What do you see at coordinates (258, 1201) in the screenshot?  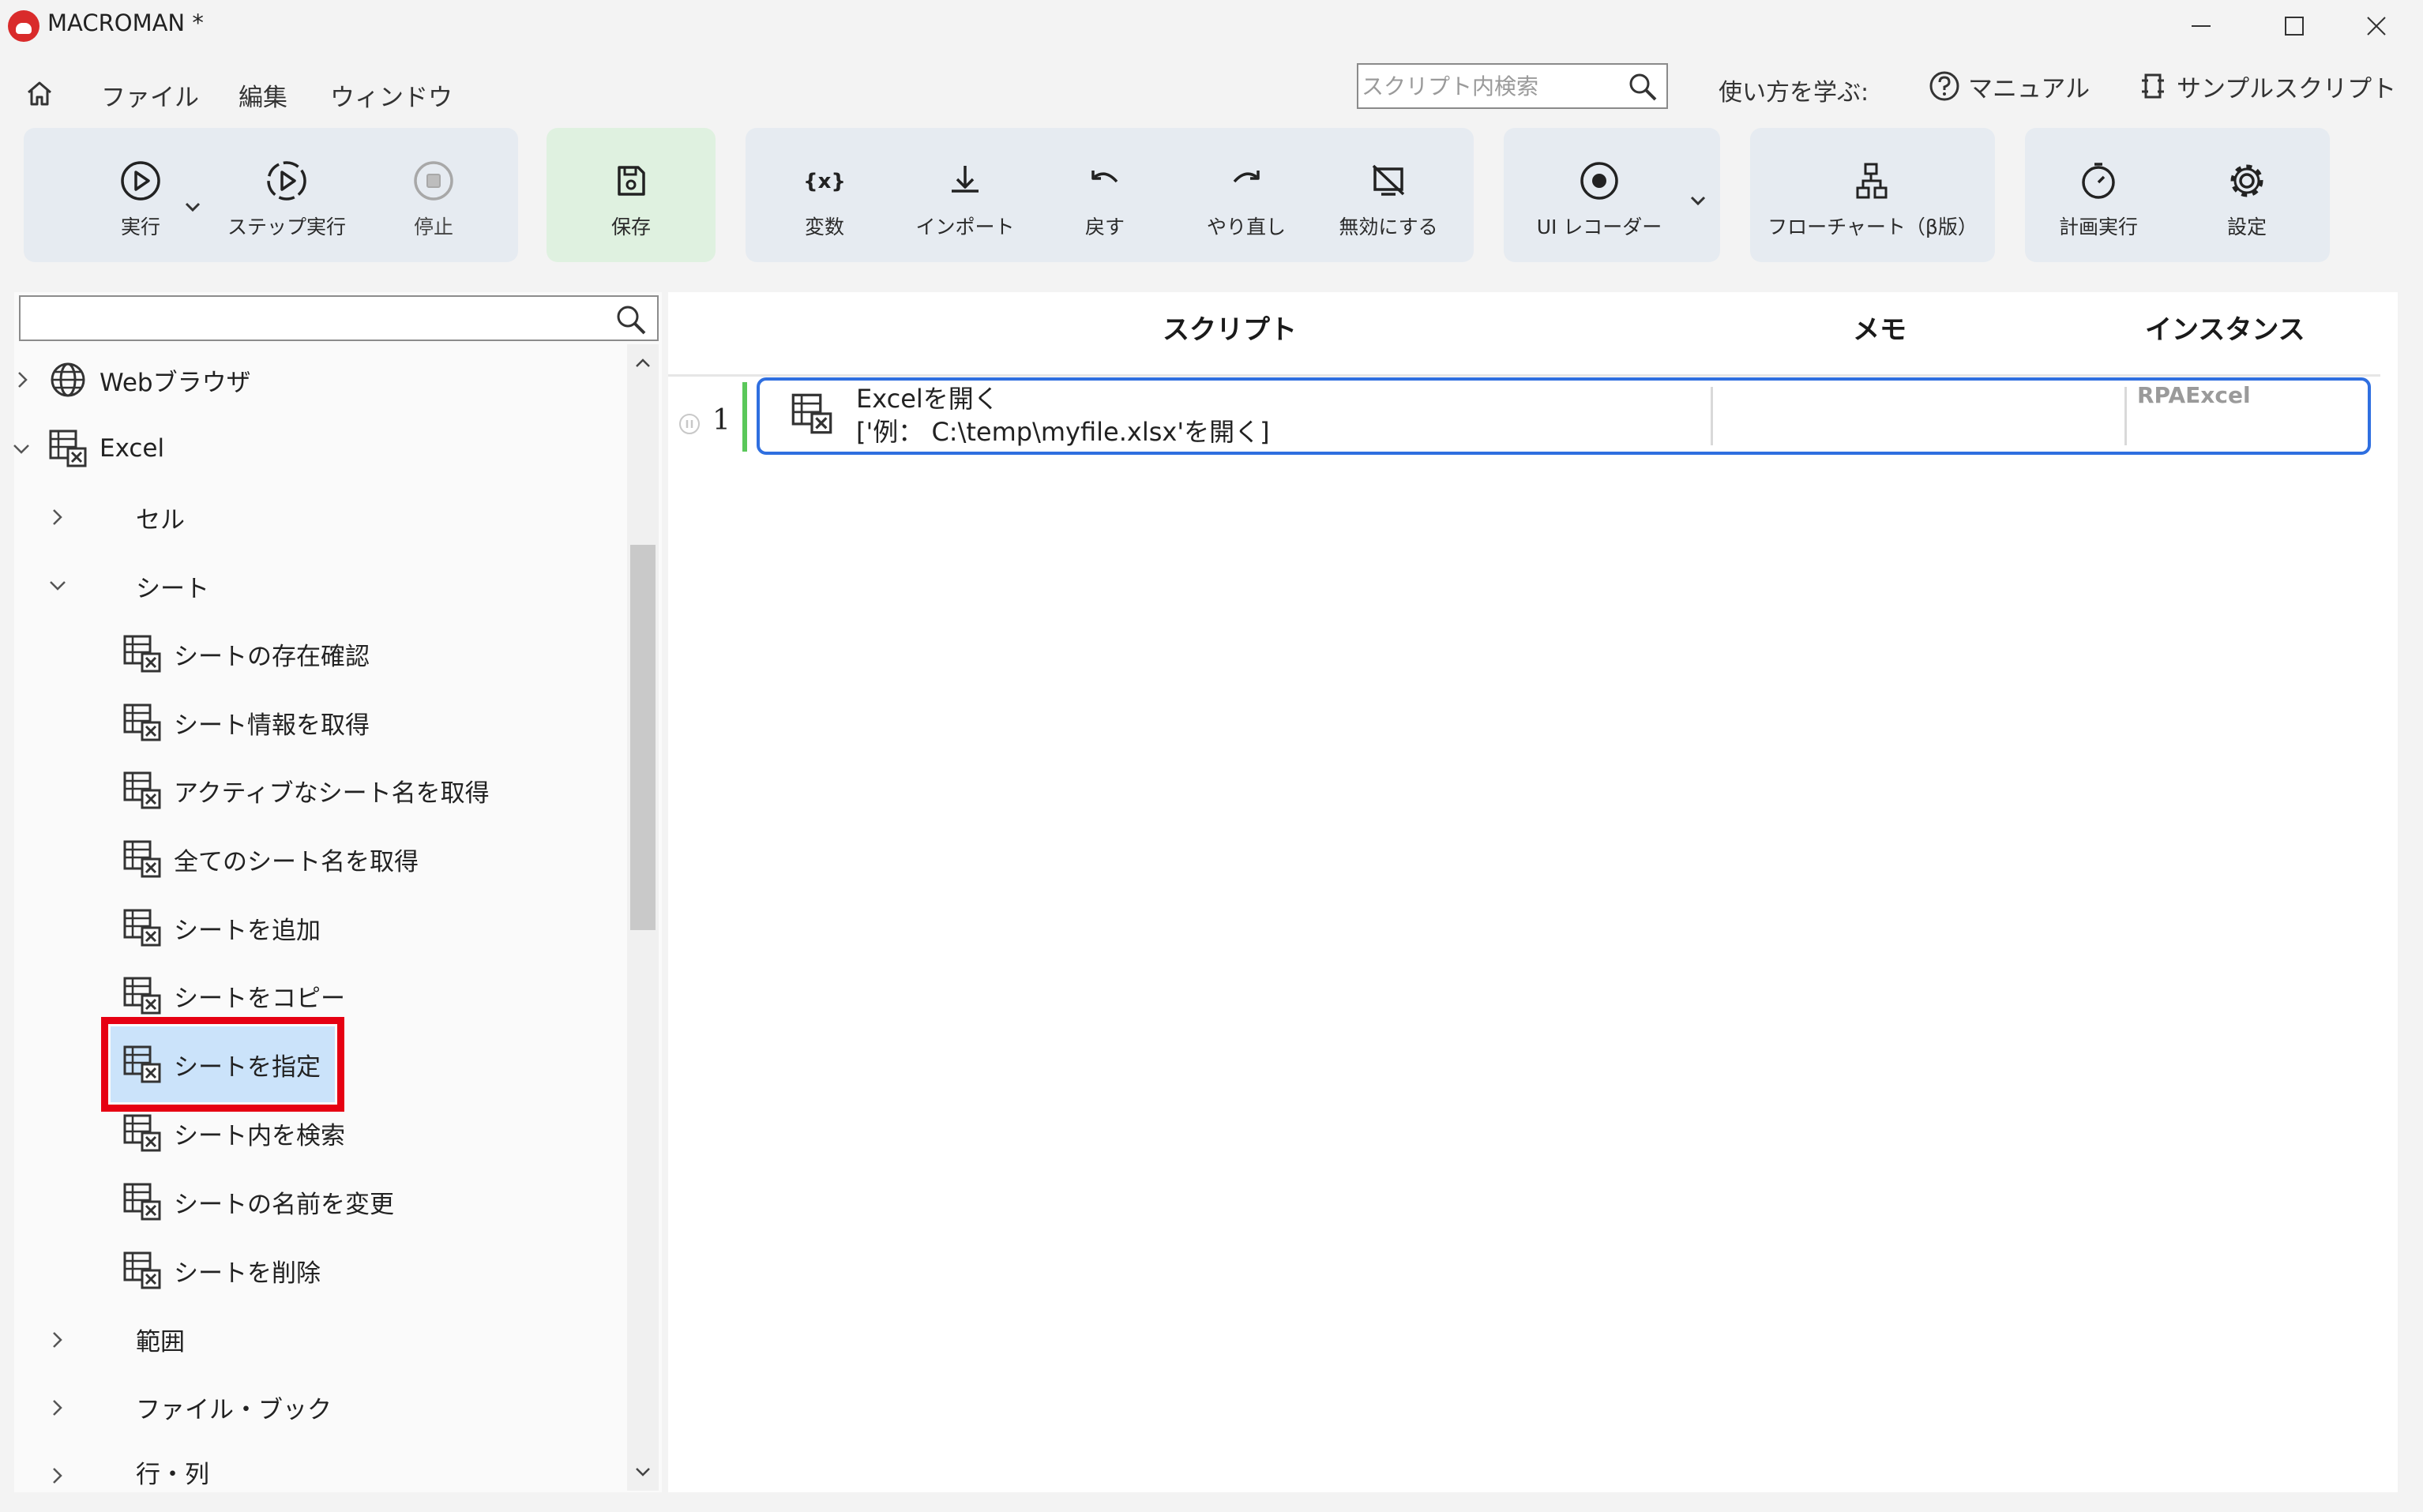 I see `tree-item-rename-sheet: シートの名前を変更` at bounding box center [258, 1201].